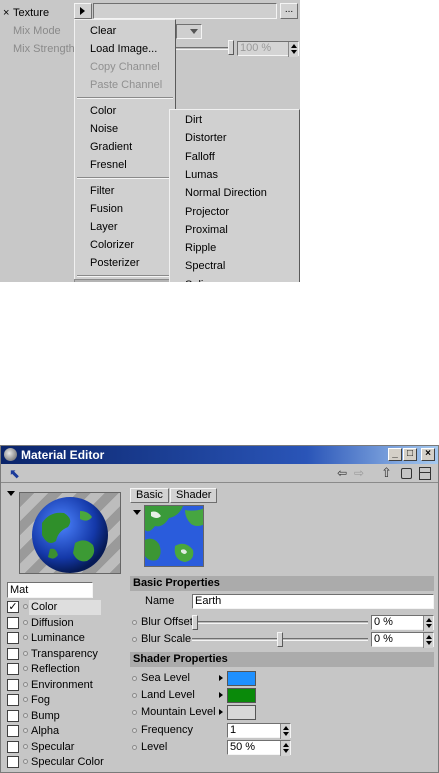 The height and width of the screenshot is (773, 439). I want to click on menu-item-dirt: Dirt, so click(234, 120).